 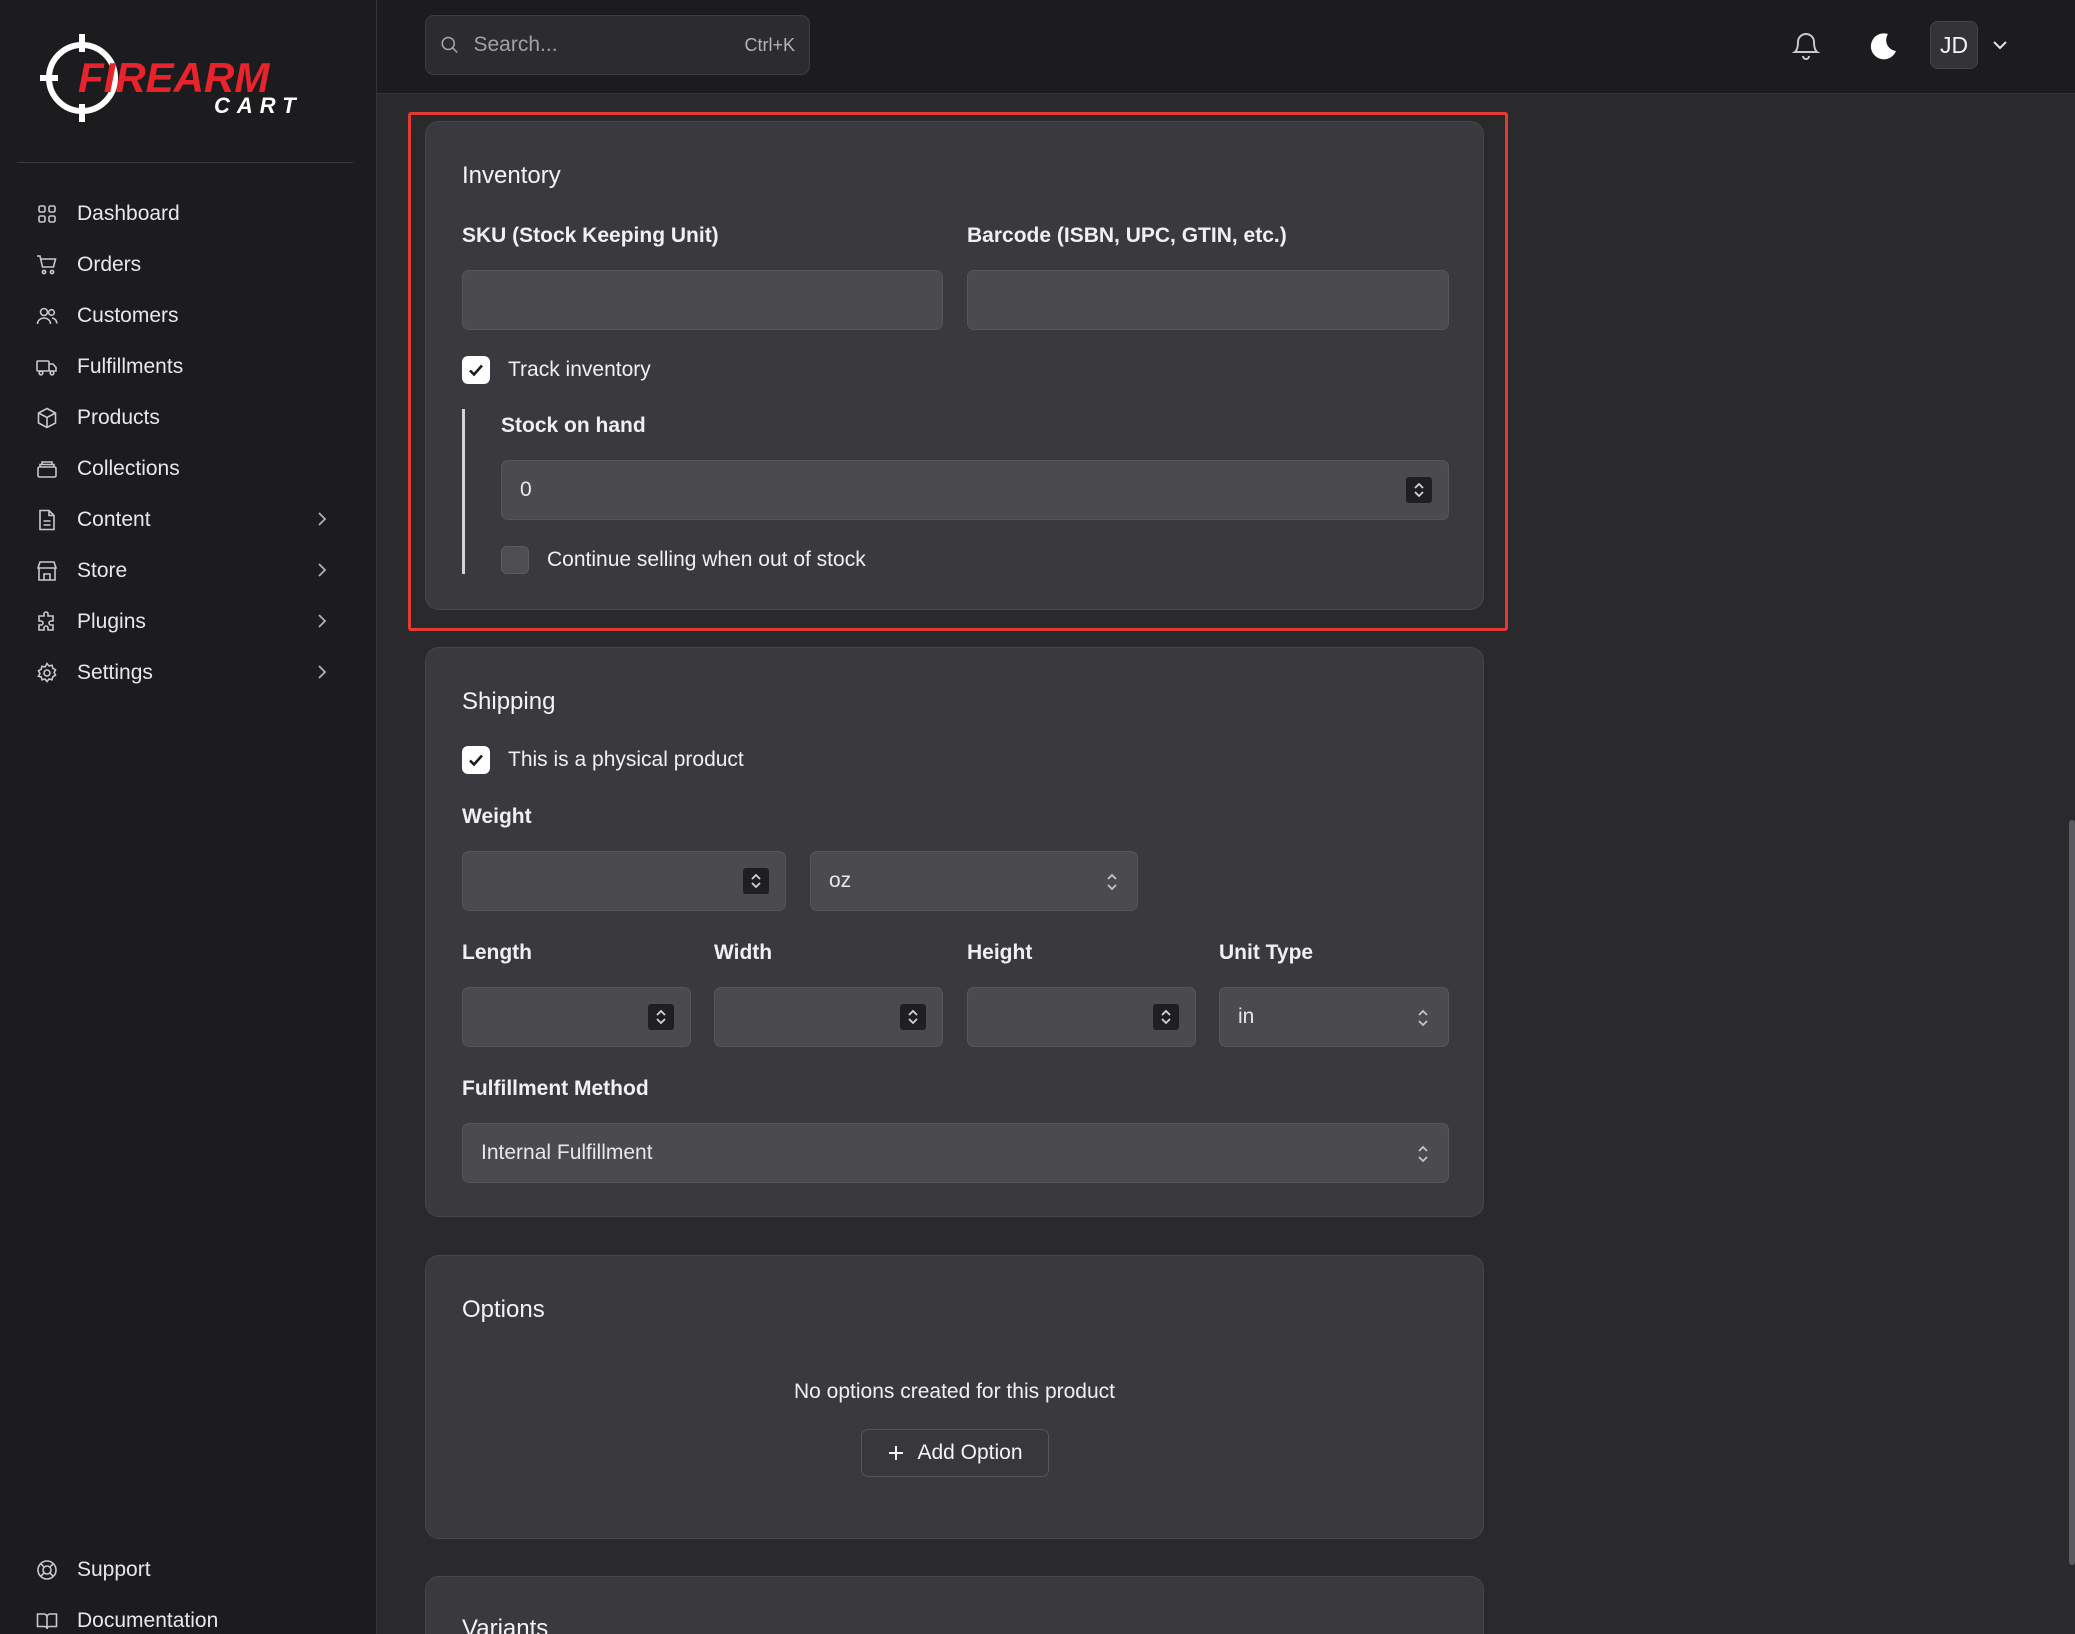 I want to click on search-box: Ctrl+K, so click(x=617, y=45).